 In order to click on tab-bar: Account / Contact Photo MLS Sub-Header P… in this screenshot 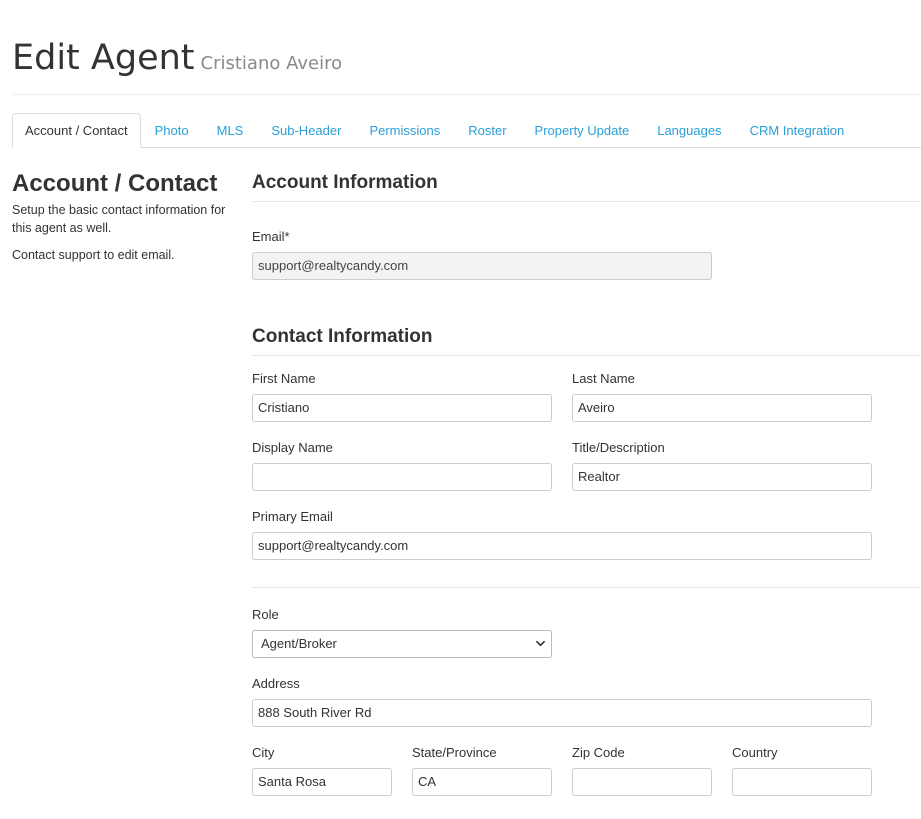, I will do `click(466, 130)`.